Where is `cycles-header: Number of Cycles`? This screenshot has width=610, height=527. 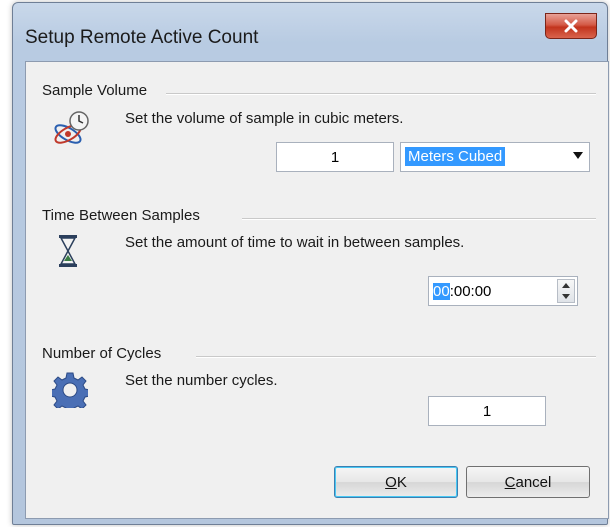 cycles-header: Number of Cycles is located at coordinates (102, 353).